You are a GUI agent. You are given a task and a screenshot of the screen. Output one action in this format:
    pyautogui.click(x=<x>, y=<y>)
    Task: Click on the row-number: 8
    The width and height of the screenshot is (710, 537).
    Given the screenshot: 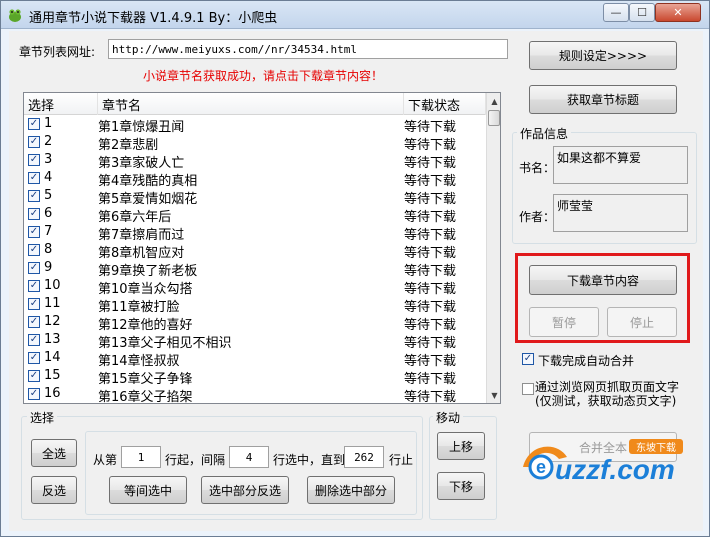 What is the action you would take?
    pyautogui.click(x=48, y=249)
    